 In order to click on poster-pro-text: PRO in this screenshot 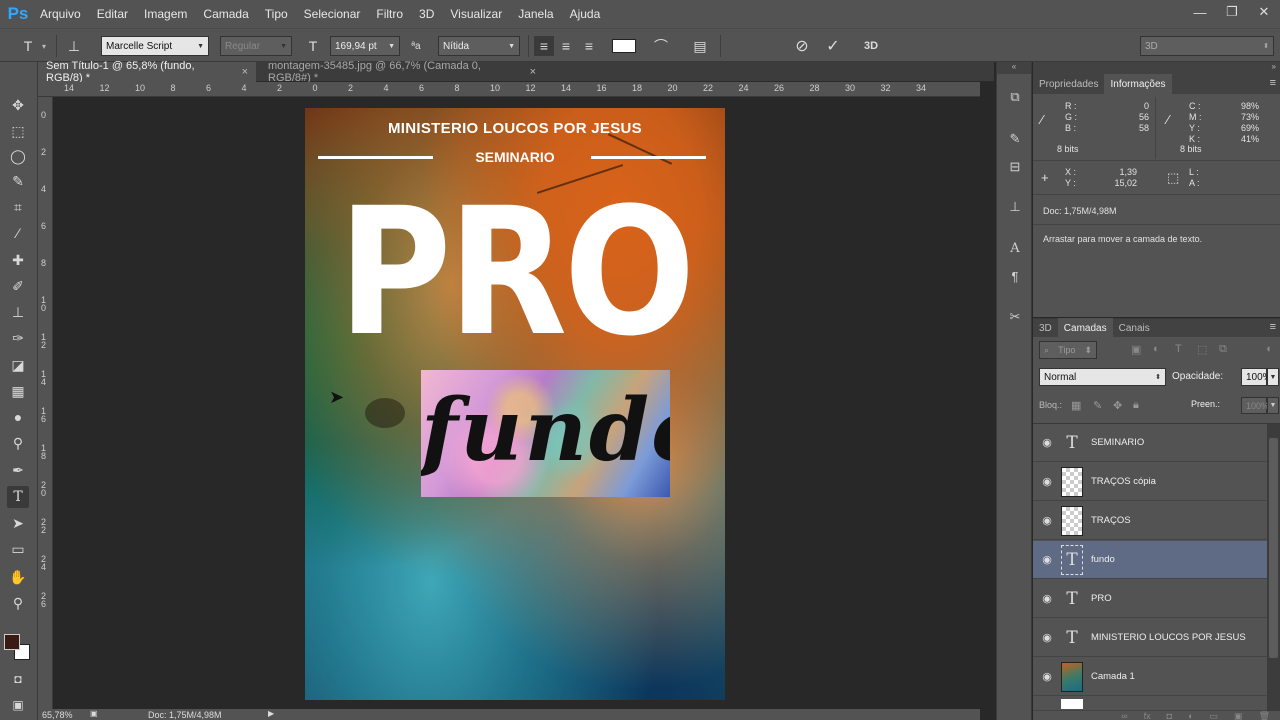, I will do `click(515, 273)`.